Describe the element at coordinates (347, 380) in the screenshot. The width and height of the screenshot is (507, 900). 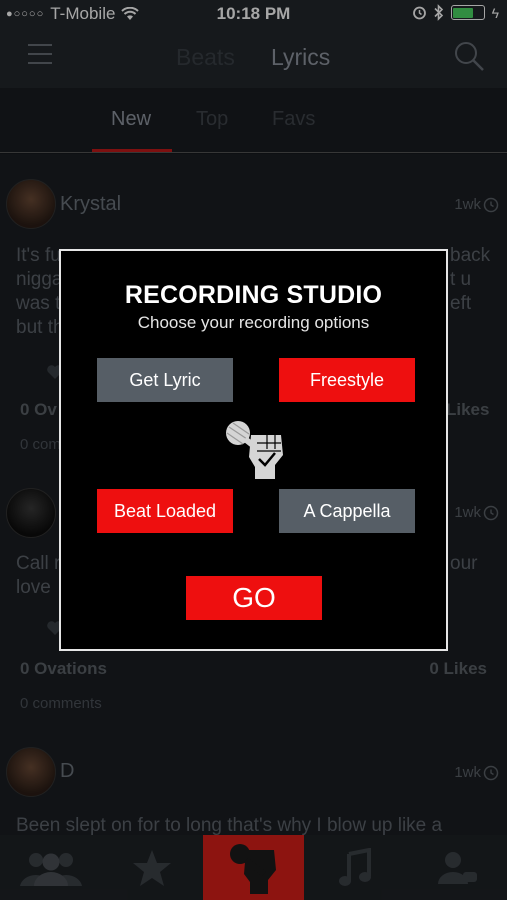
I see `freestyle-button: Freestyle` at that location.